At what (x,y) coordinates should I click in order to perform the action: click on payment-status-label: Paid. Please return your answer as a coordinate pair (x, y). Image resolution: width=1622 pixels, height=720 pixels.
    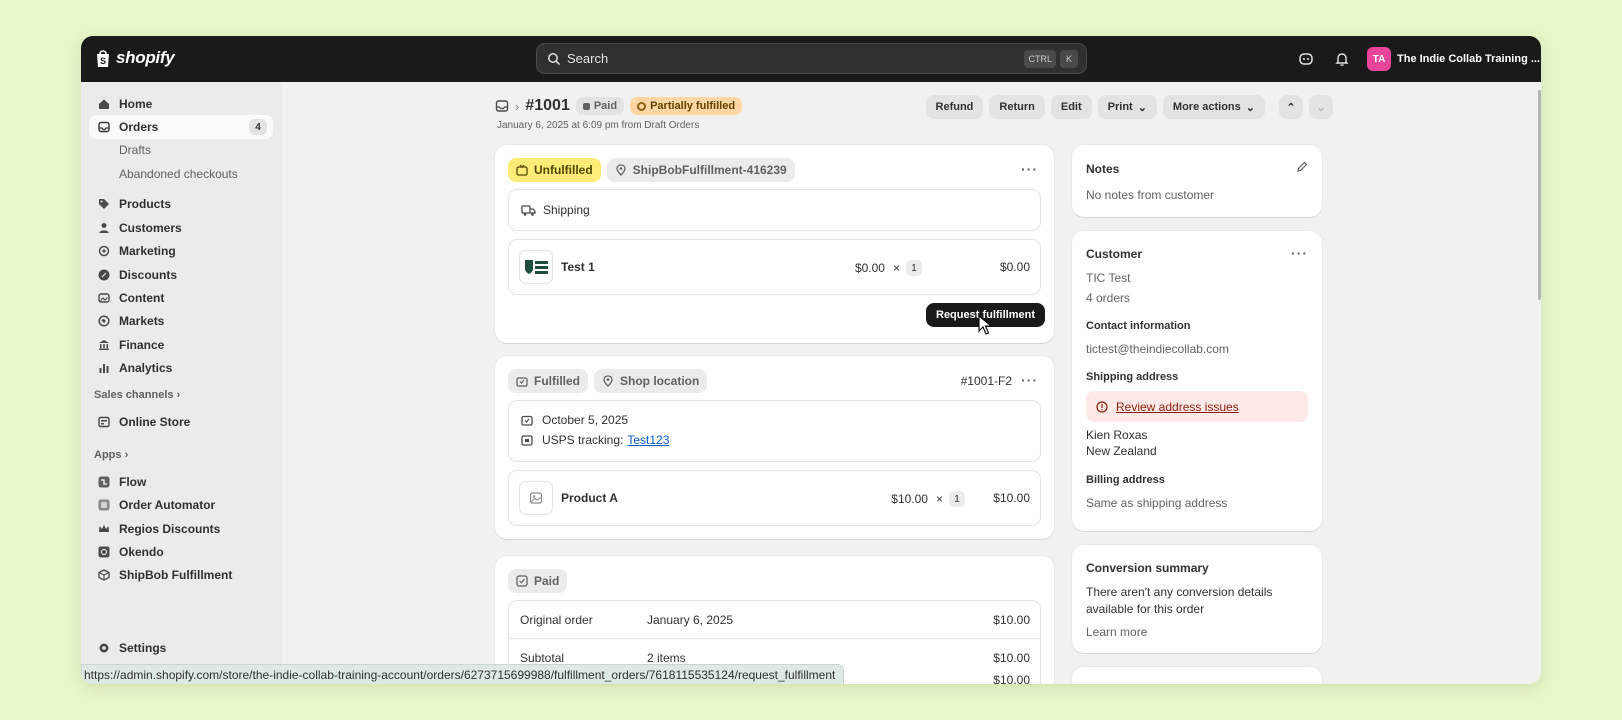
    Looking at the image, I should click on (547, 581).